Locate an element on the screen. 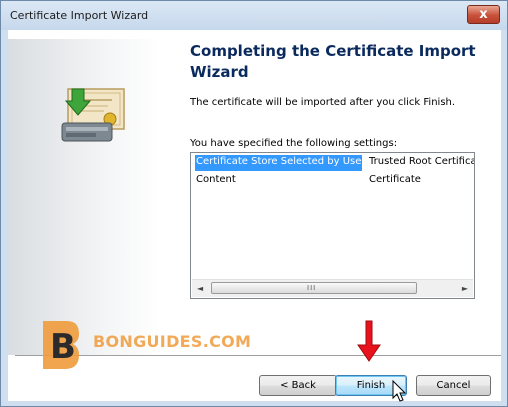 The width and height of the screenshot is (508, 407). setting-value: Certificate is located at coordinates (395, 179).